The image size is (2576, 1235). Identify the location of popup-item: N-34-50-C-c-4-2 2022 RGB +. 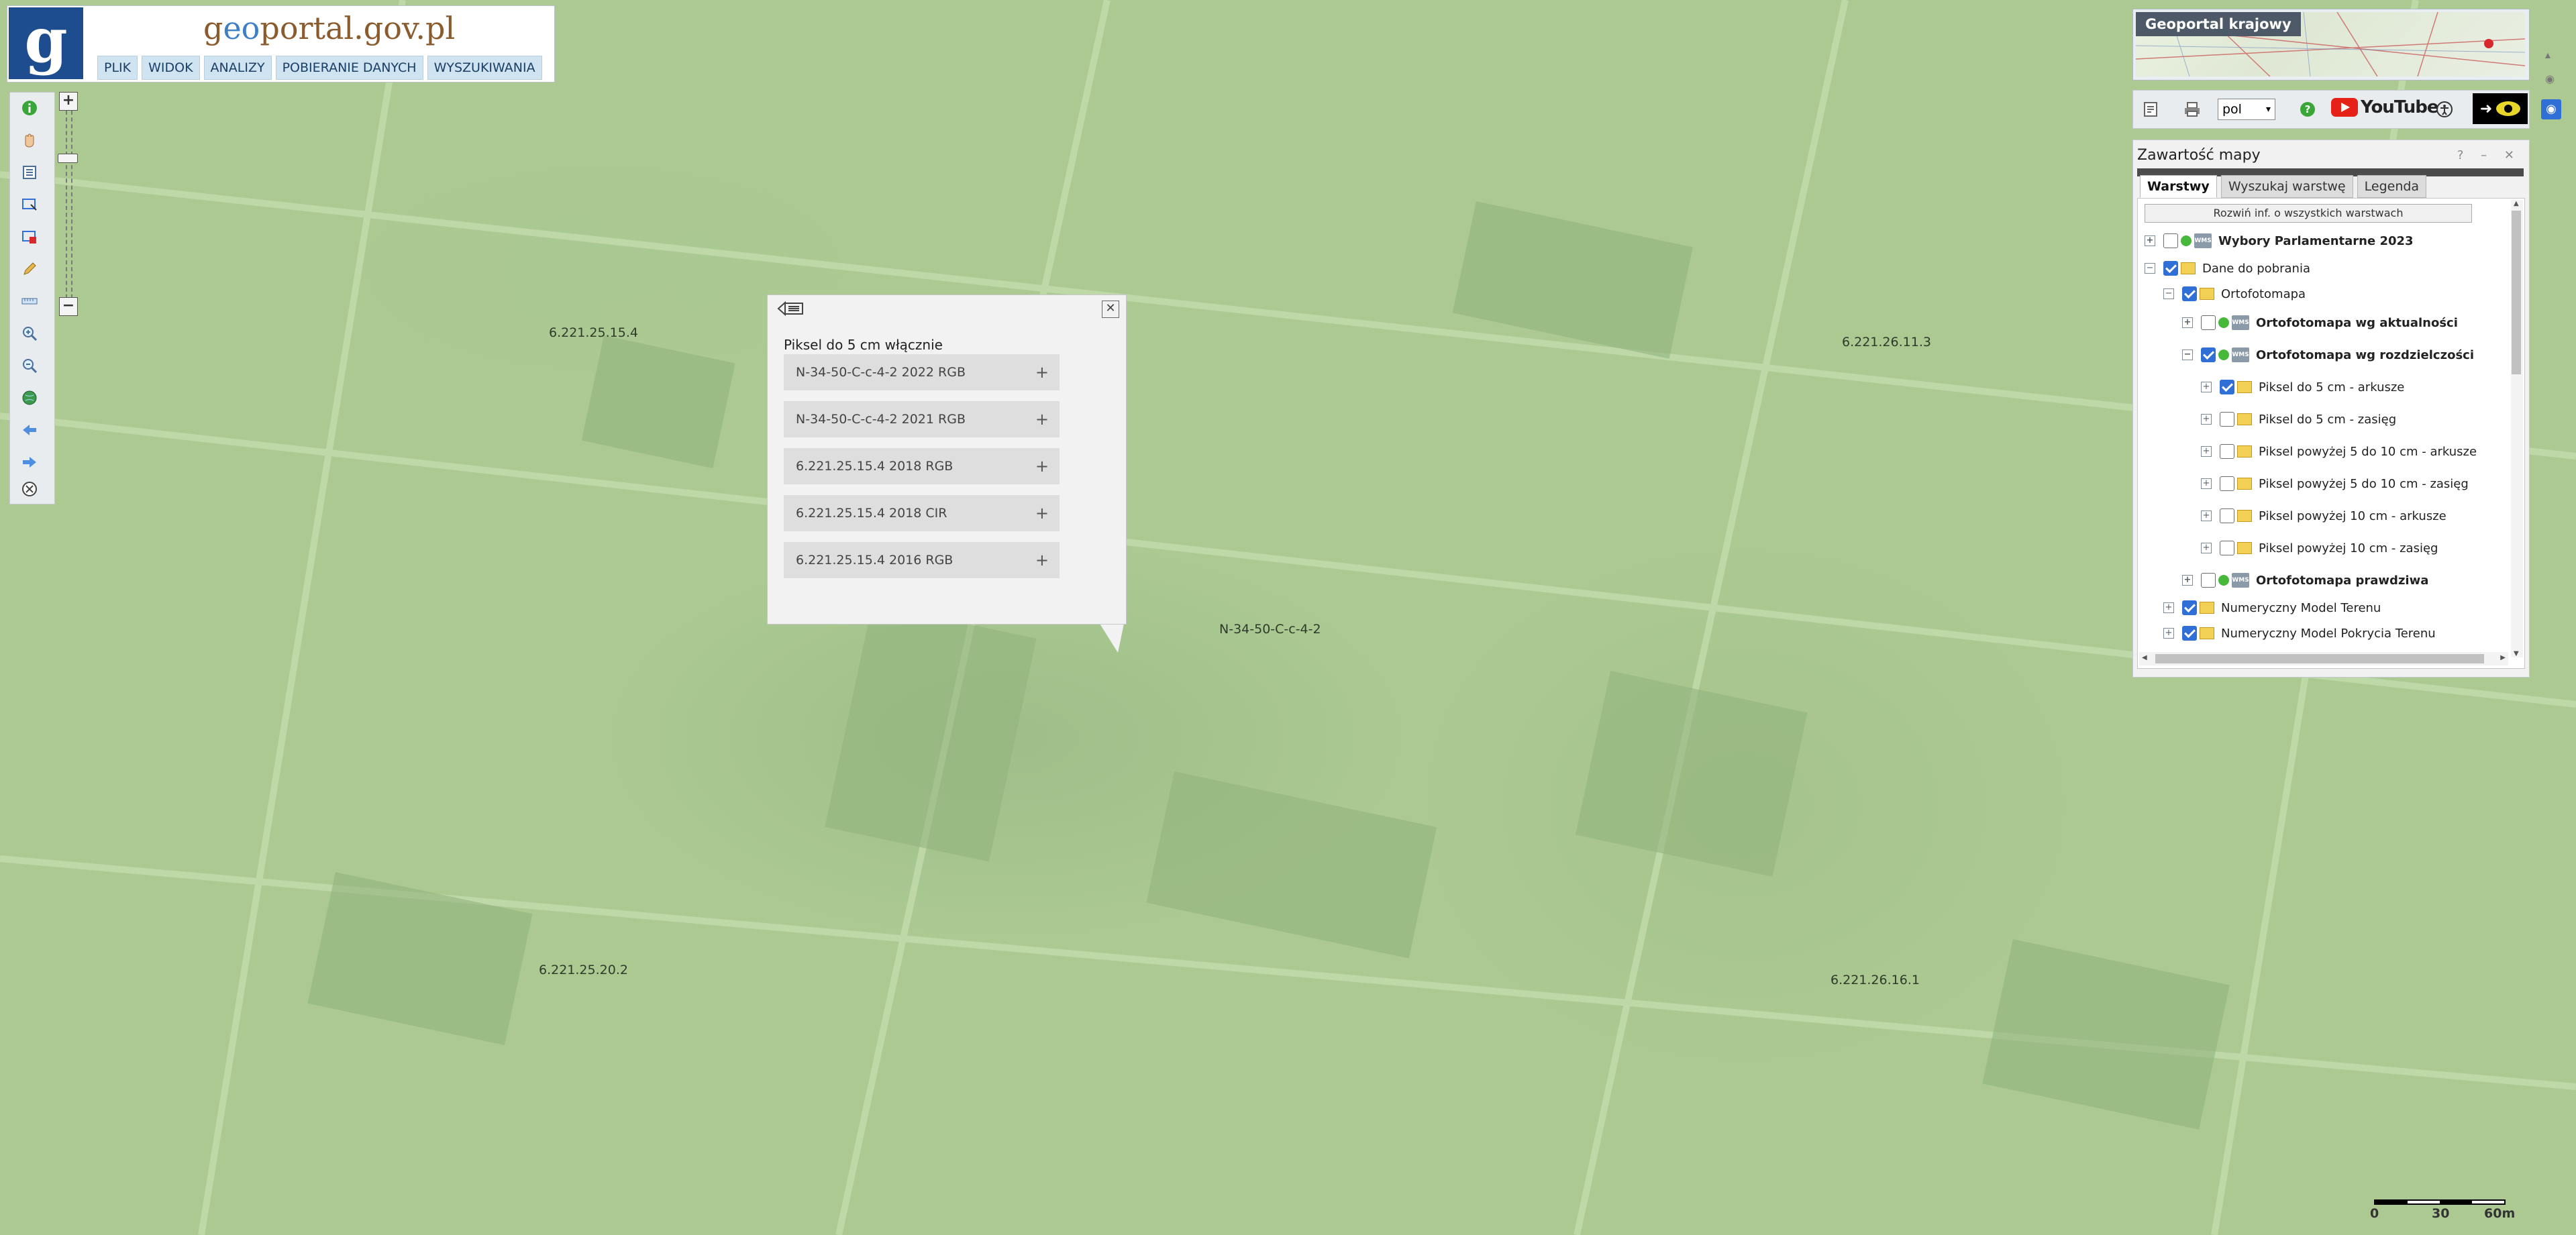
(922, 372).